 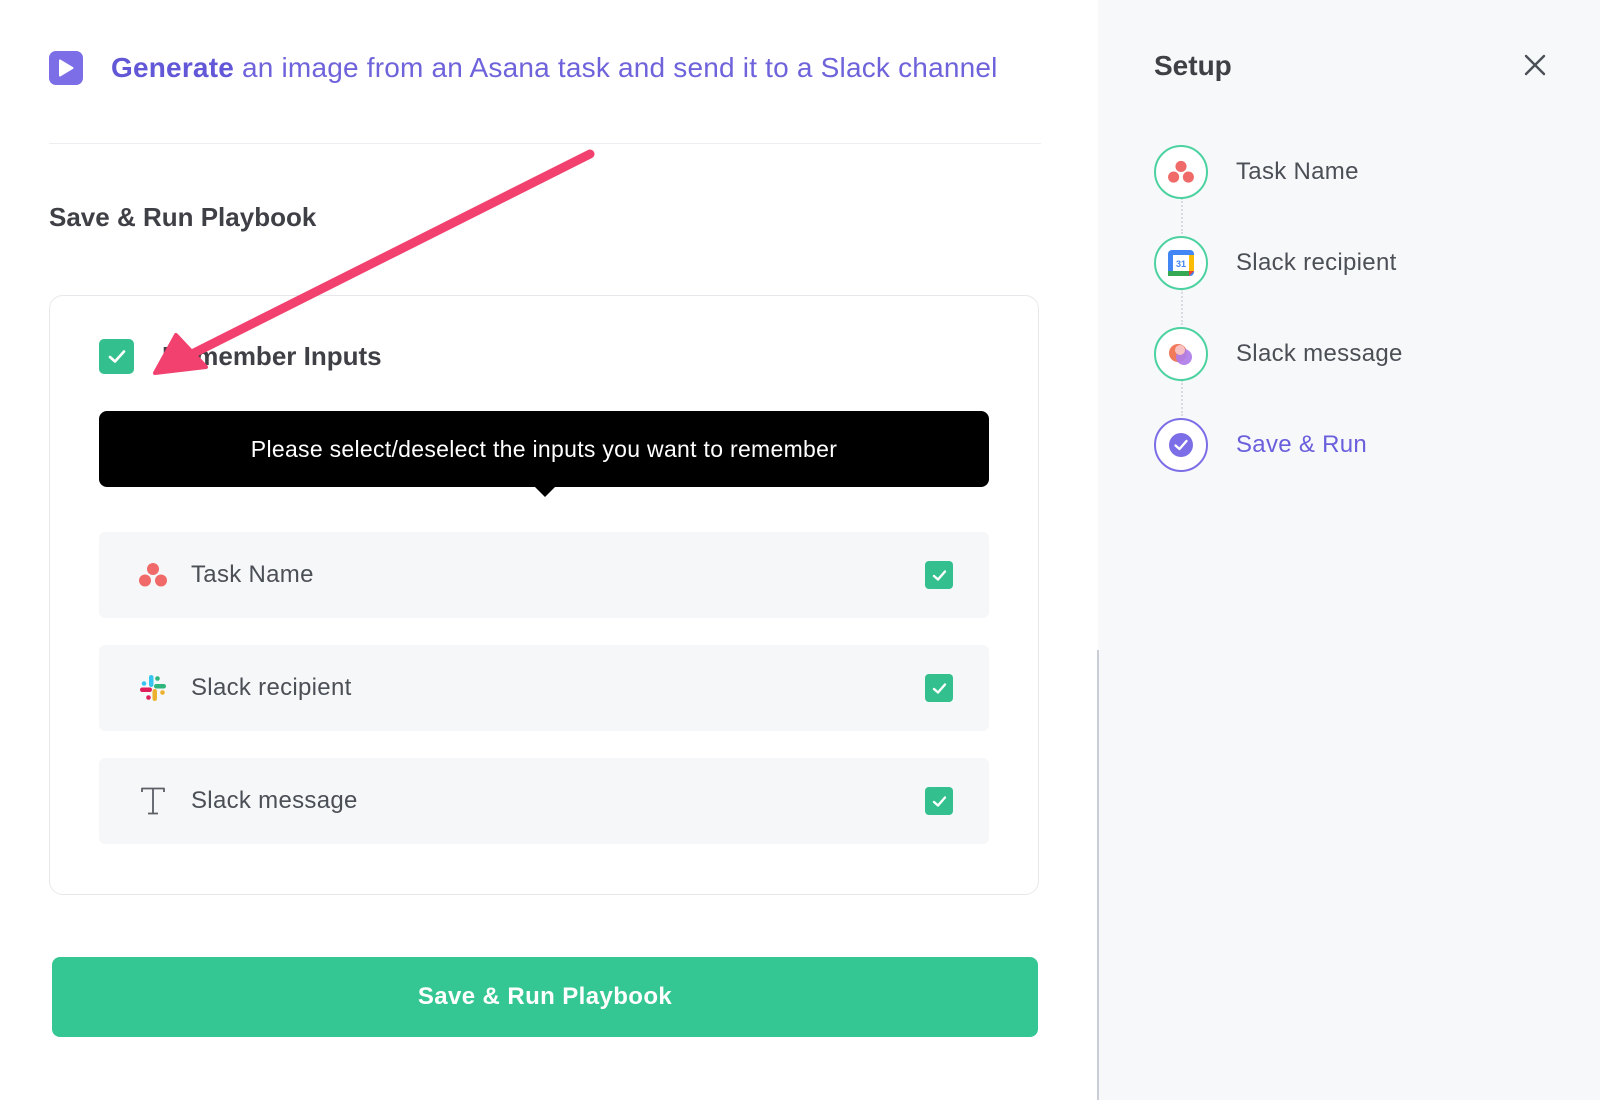 What do you see at coordinates (1535, 65) in the screenshot?
I see `close-icon` at bounding box center [1535, 65].